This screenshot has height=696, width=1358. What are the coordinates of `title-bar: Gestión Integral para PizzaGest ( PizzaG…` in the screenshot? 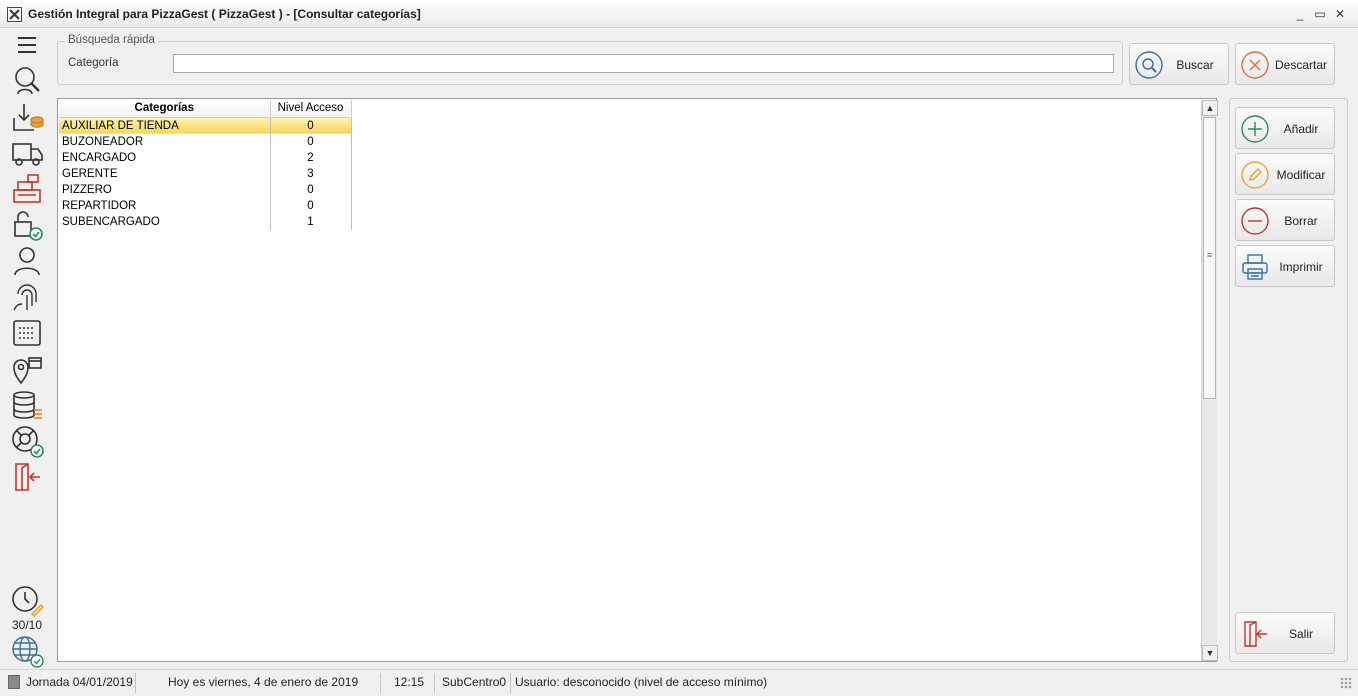 It's located at (679, 14).